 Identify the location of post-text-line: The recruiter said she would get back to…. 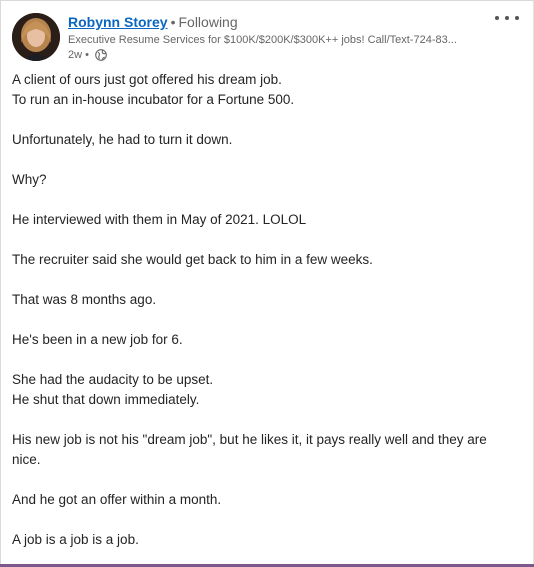
(192, 259).